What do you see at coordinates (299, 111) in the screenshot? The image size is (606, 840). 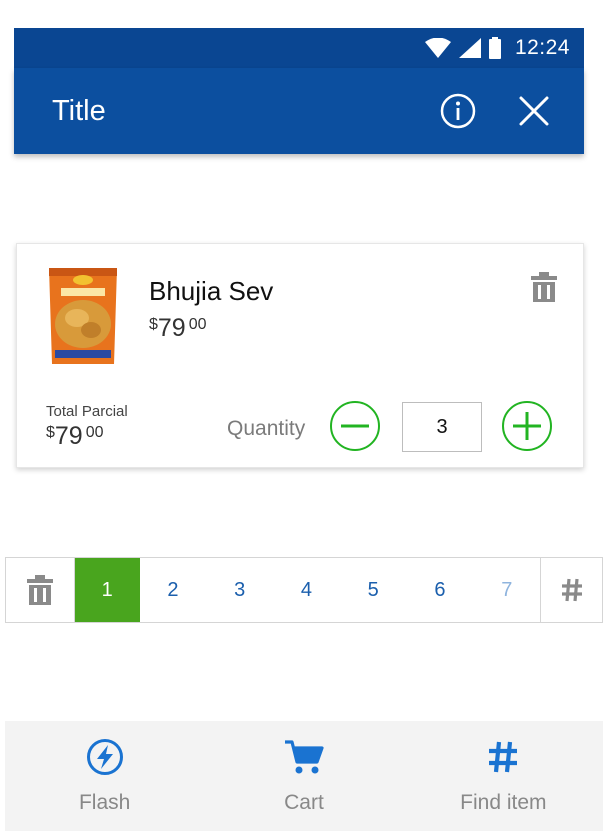 I see `app-bar: Title` at bounding box center [299, 111].